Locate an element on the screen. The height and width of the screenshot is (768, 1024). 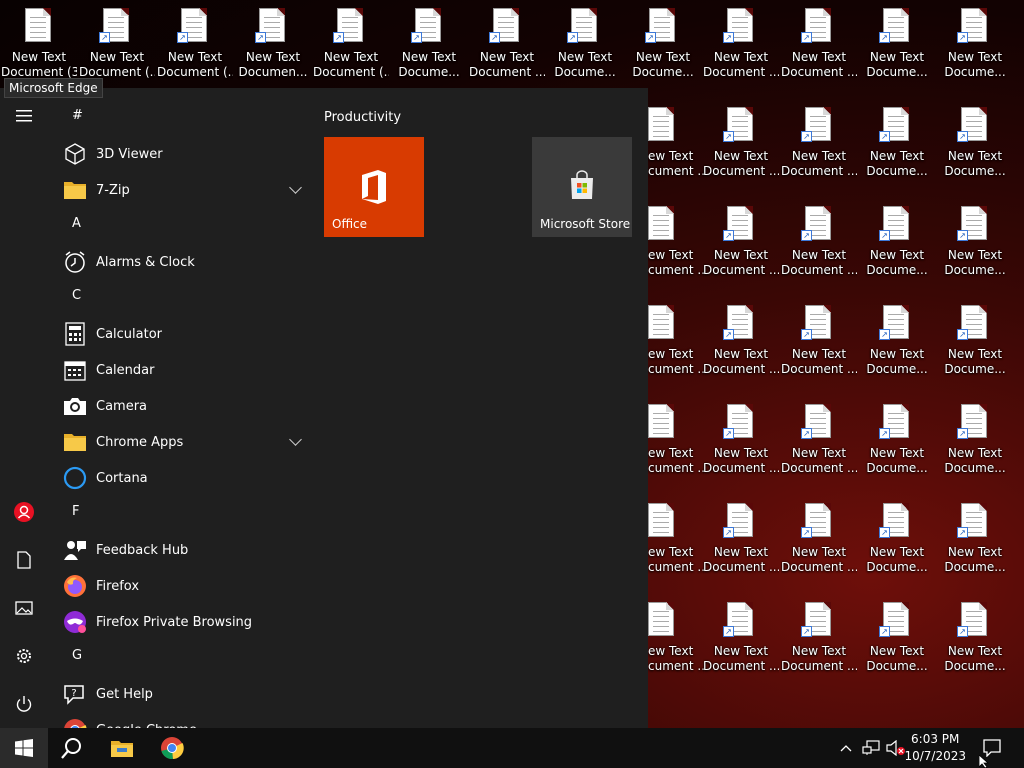
search-button is located at coordinates (72, 748).